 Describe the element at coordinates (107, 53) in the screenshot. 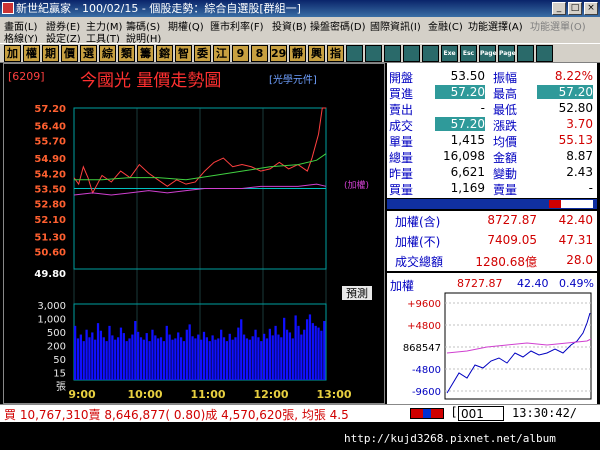

I see `toolbar-button: 綜` at that location.